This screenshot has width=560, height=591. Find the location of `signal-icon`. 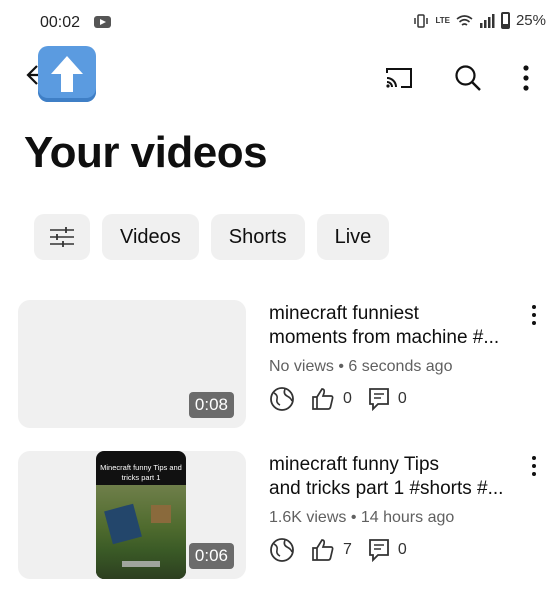

signal-icon is located at coordinates (487, 20).